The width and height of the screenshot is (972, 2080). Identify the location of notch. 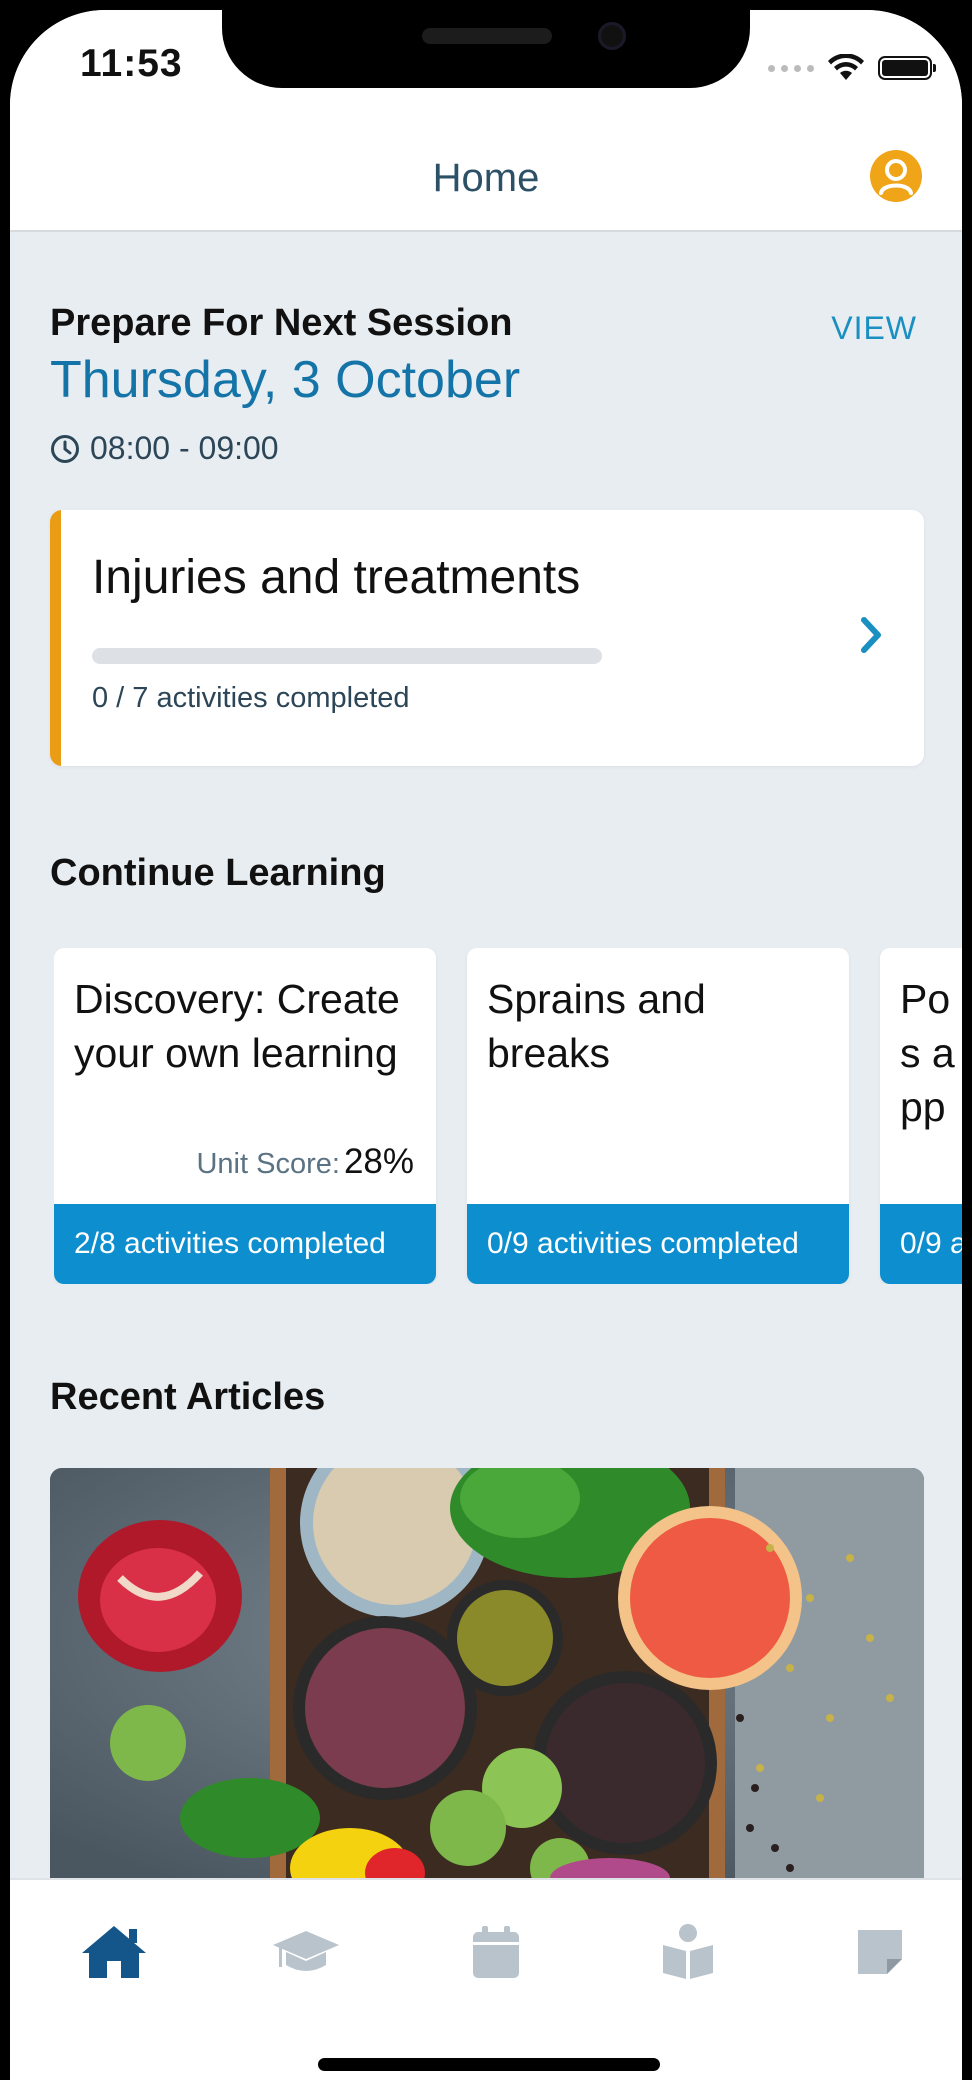
(486, 49).